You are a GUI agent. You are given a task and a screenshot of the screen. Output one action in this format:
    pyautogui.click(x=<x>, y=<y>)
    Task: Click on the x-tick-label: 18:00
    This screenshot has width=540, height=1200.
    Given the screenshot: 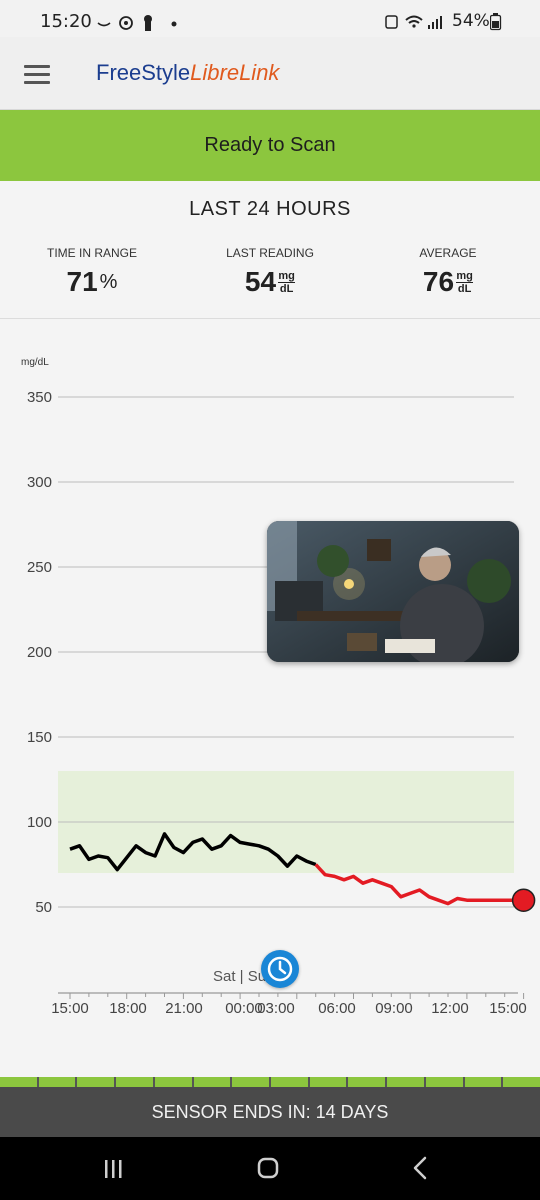 What is the action you would take?
    pyautogui.click(x=128, y=1008)
    